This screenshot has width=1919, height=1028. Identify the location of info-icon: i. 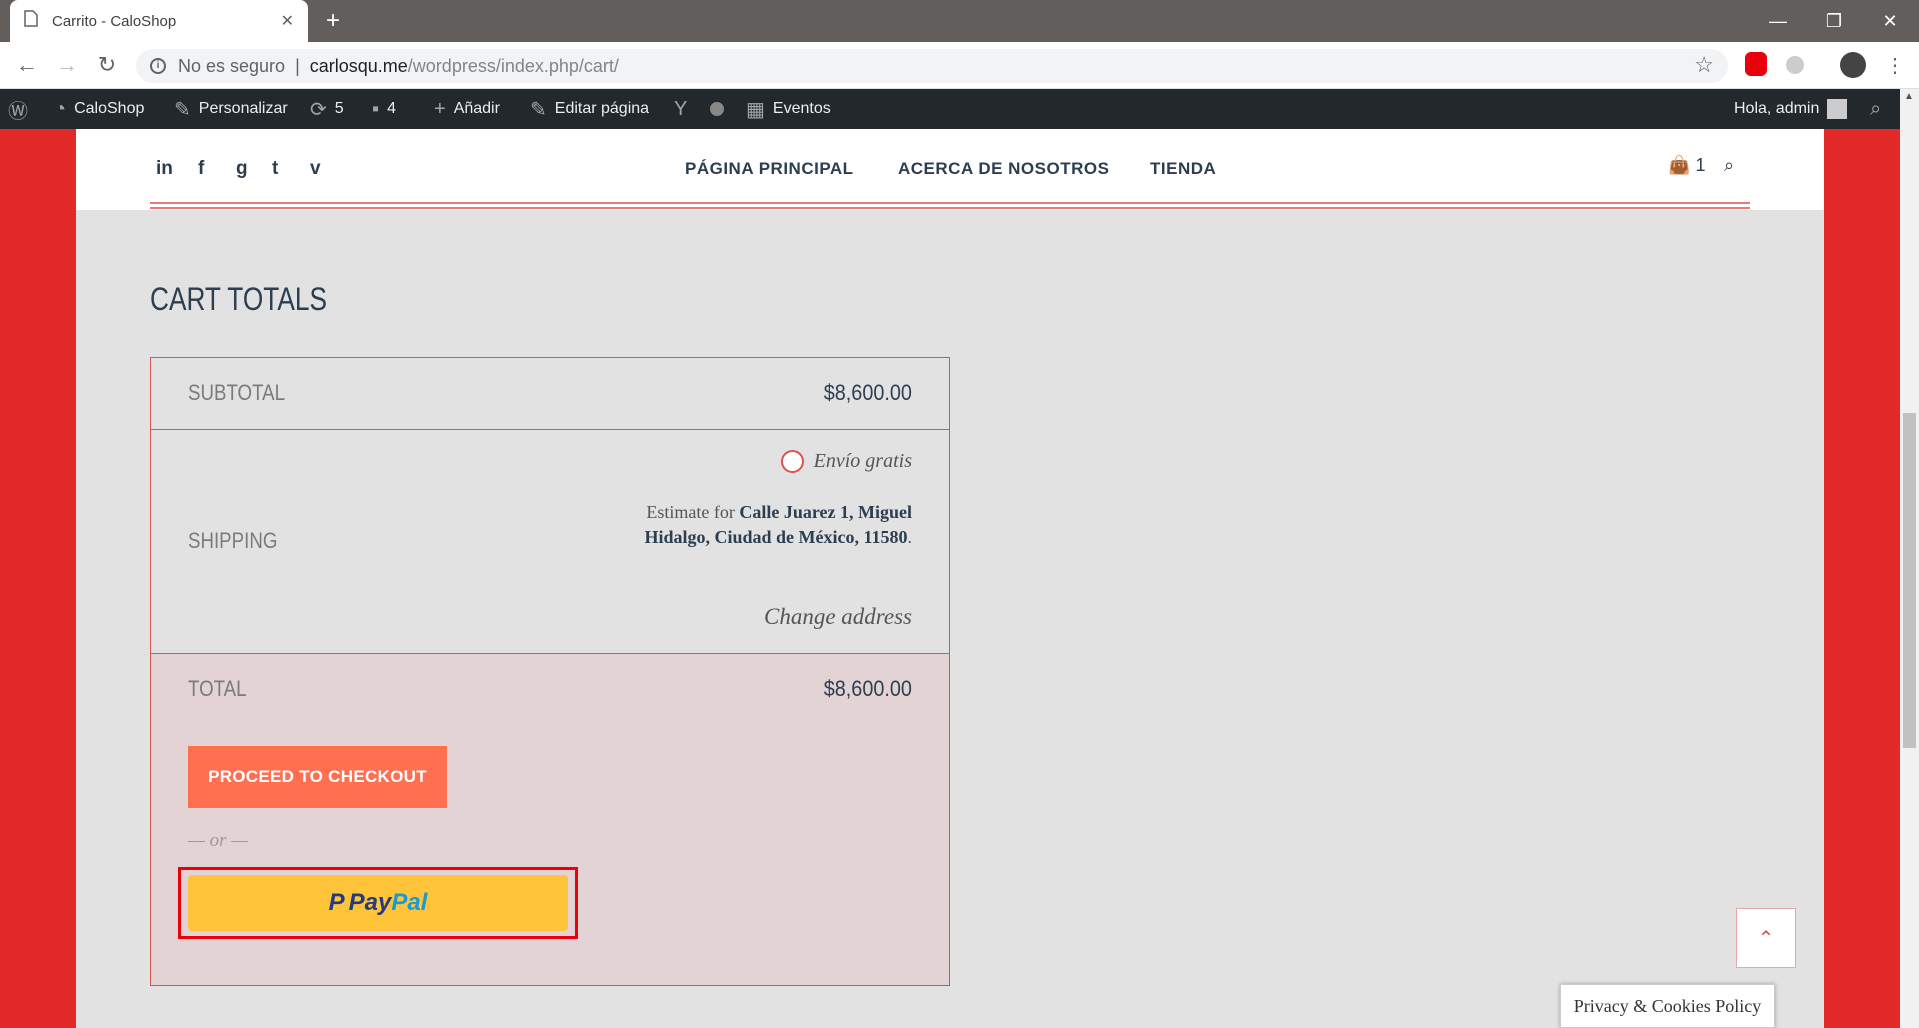
(158, 66).